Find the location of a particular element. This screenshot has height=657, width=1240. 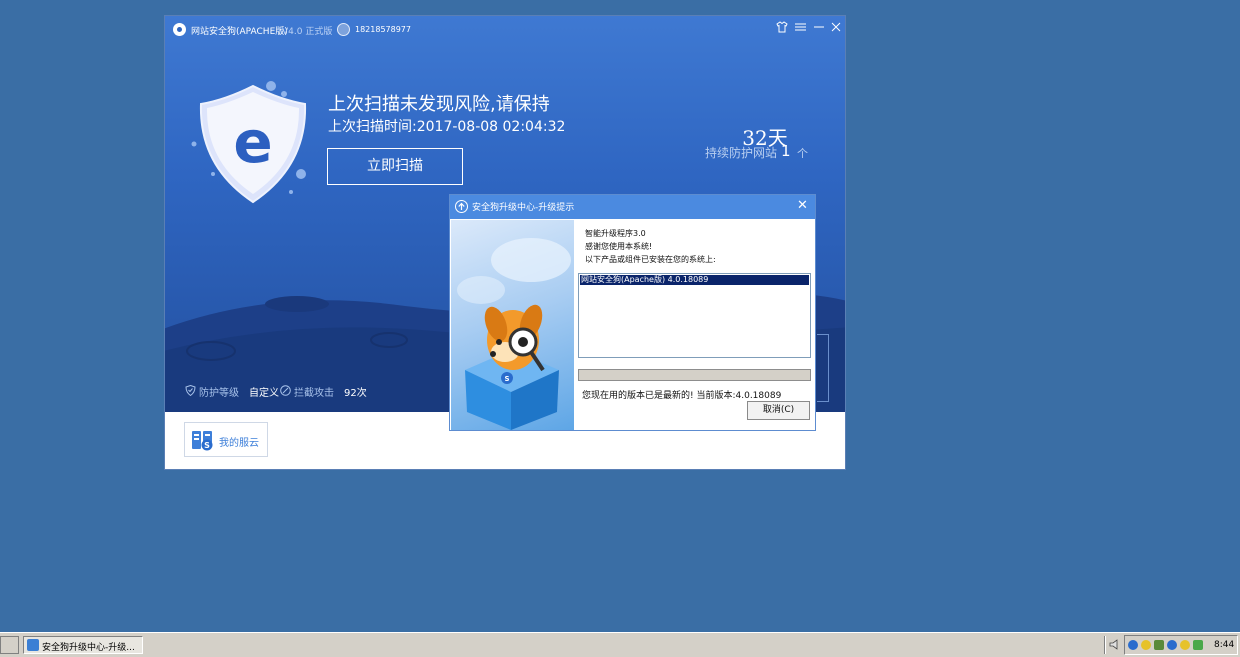

protect-sites-count: 1 is located at coordinates (786, 151).